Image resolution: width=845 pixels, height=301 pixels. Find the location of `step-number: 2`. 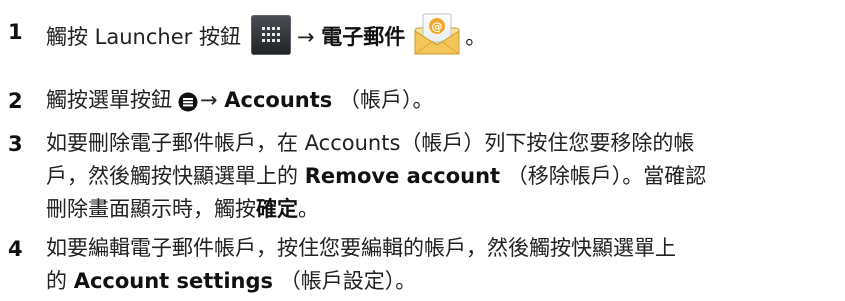

step-number: 2 is located at coordinates (15, 101).